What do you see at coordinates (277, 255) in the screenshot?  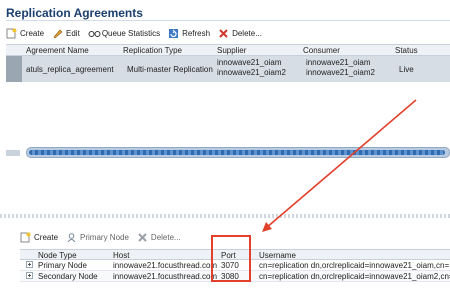 I see `col-username: Username` at bounding box center [277, 255].